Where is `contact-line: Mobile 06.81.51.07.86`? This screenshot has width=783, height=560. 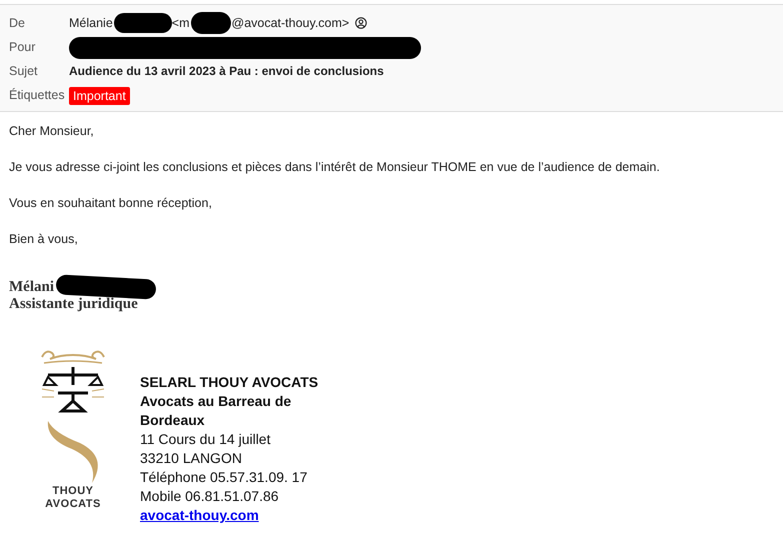 contact-line: Mobile 06.81.51.07.86 is located at coordinates (210, 496).